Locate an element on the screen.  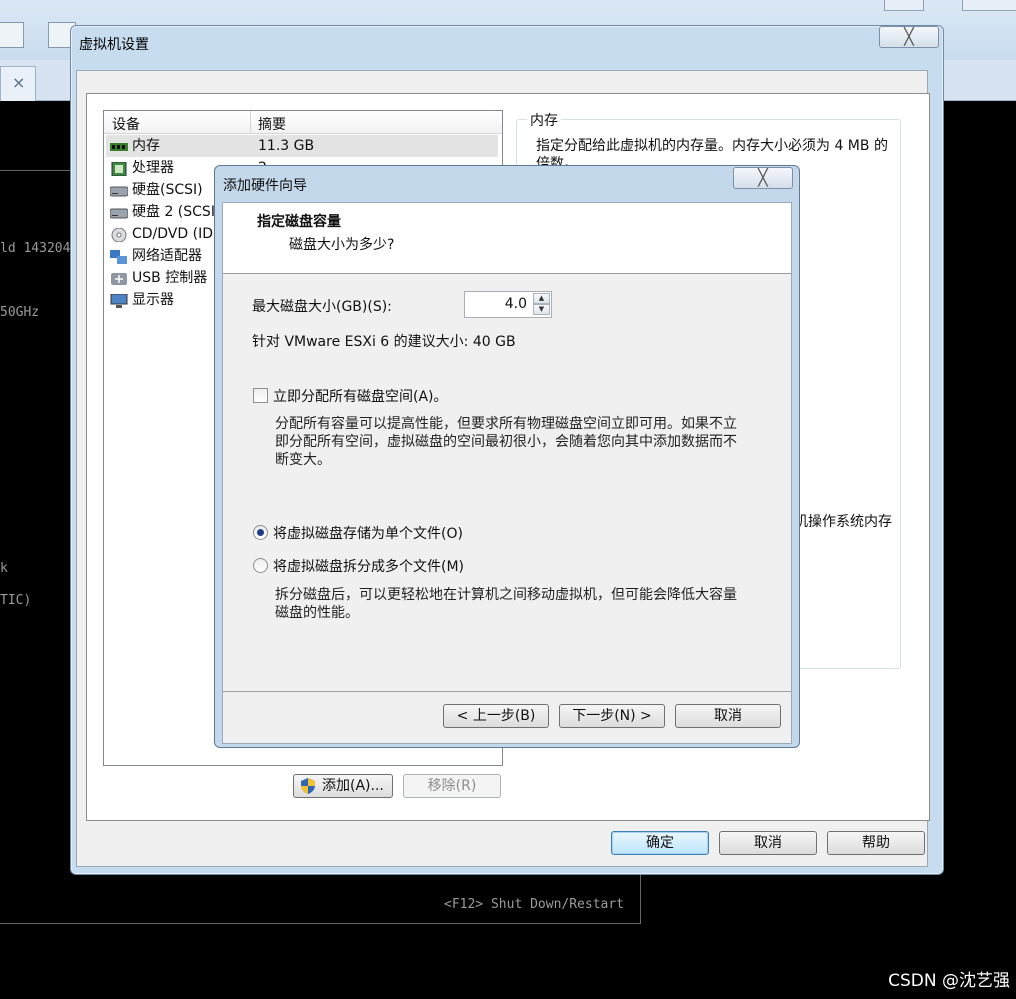
device-name: USB 控制器 is located at coordinates (170, 278).